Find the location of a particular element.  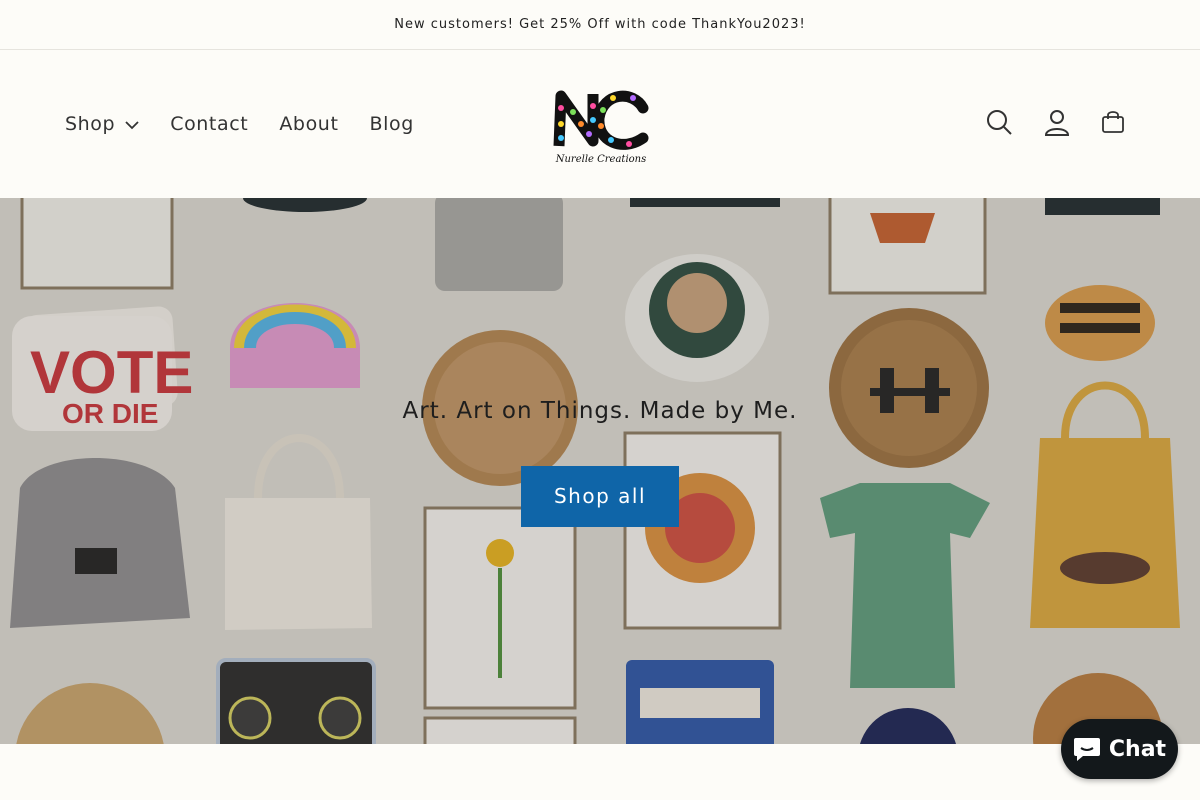

nav-contact: Contact is located at coordinates (209, 124).